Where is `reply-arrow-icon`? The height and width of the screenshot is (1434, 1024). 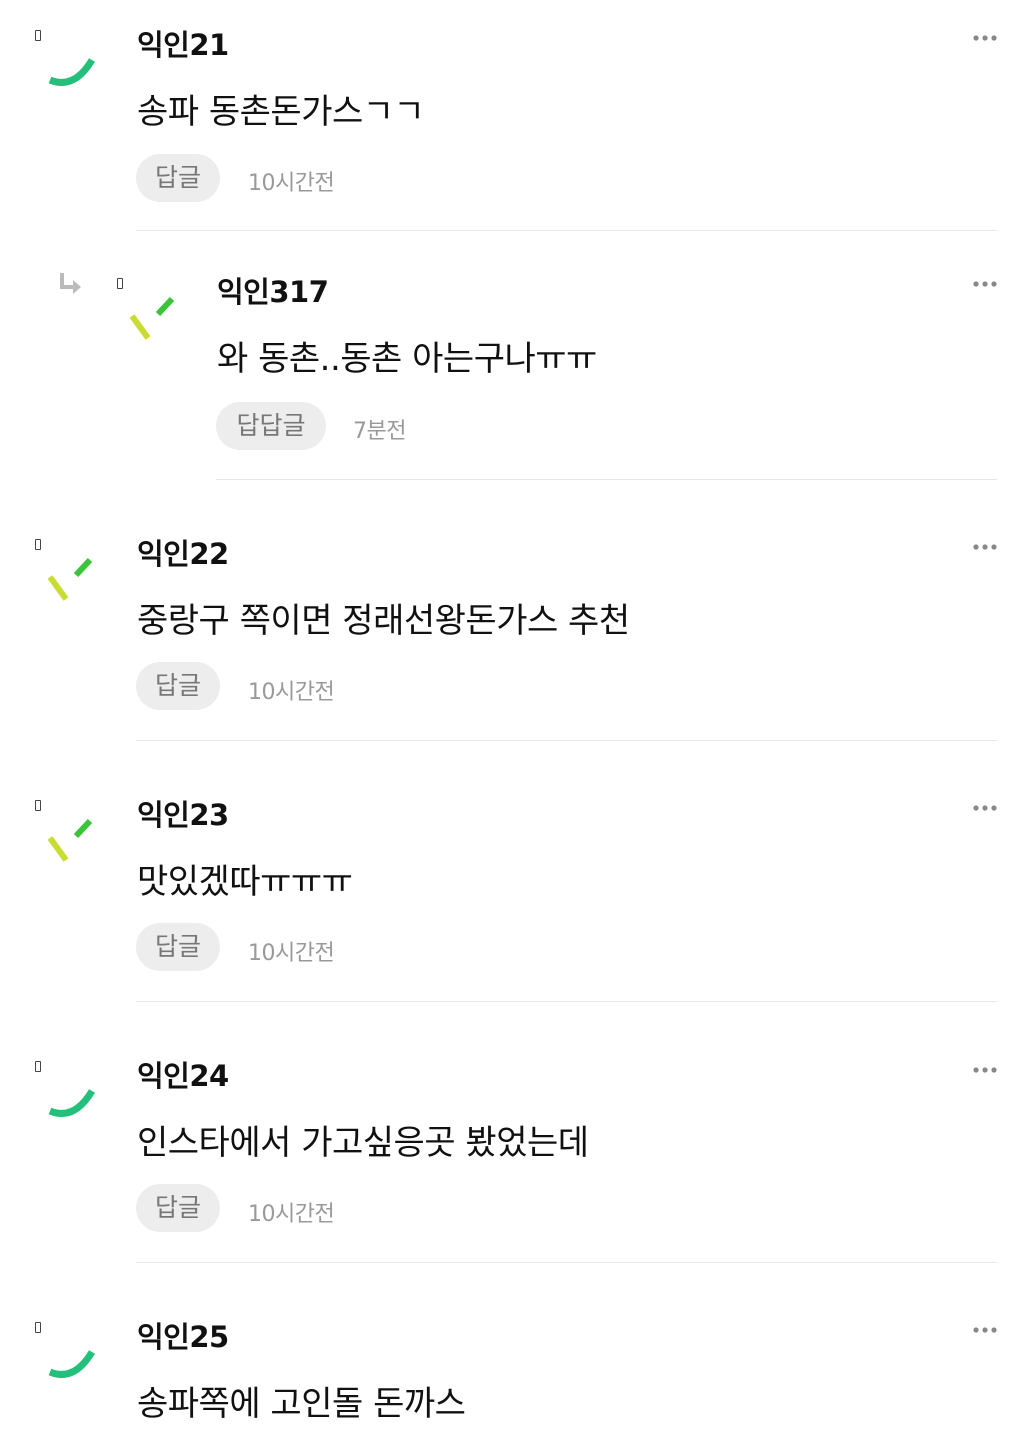
reply-arrow-icon is located at coordinates (70, 283).